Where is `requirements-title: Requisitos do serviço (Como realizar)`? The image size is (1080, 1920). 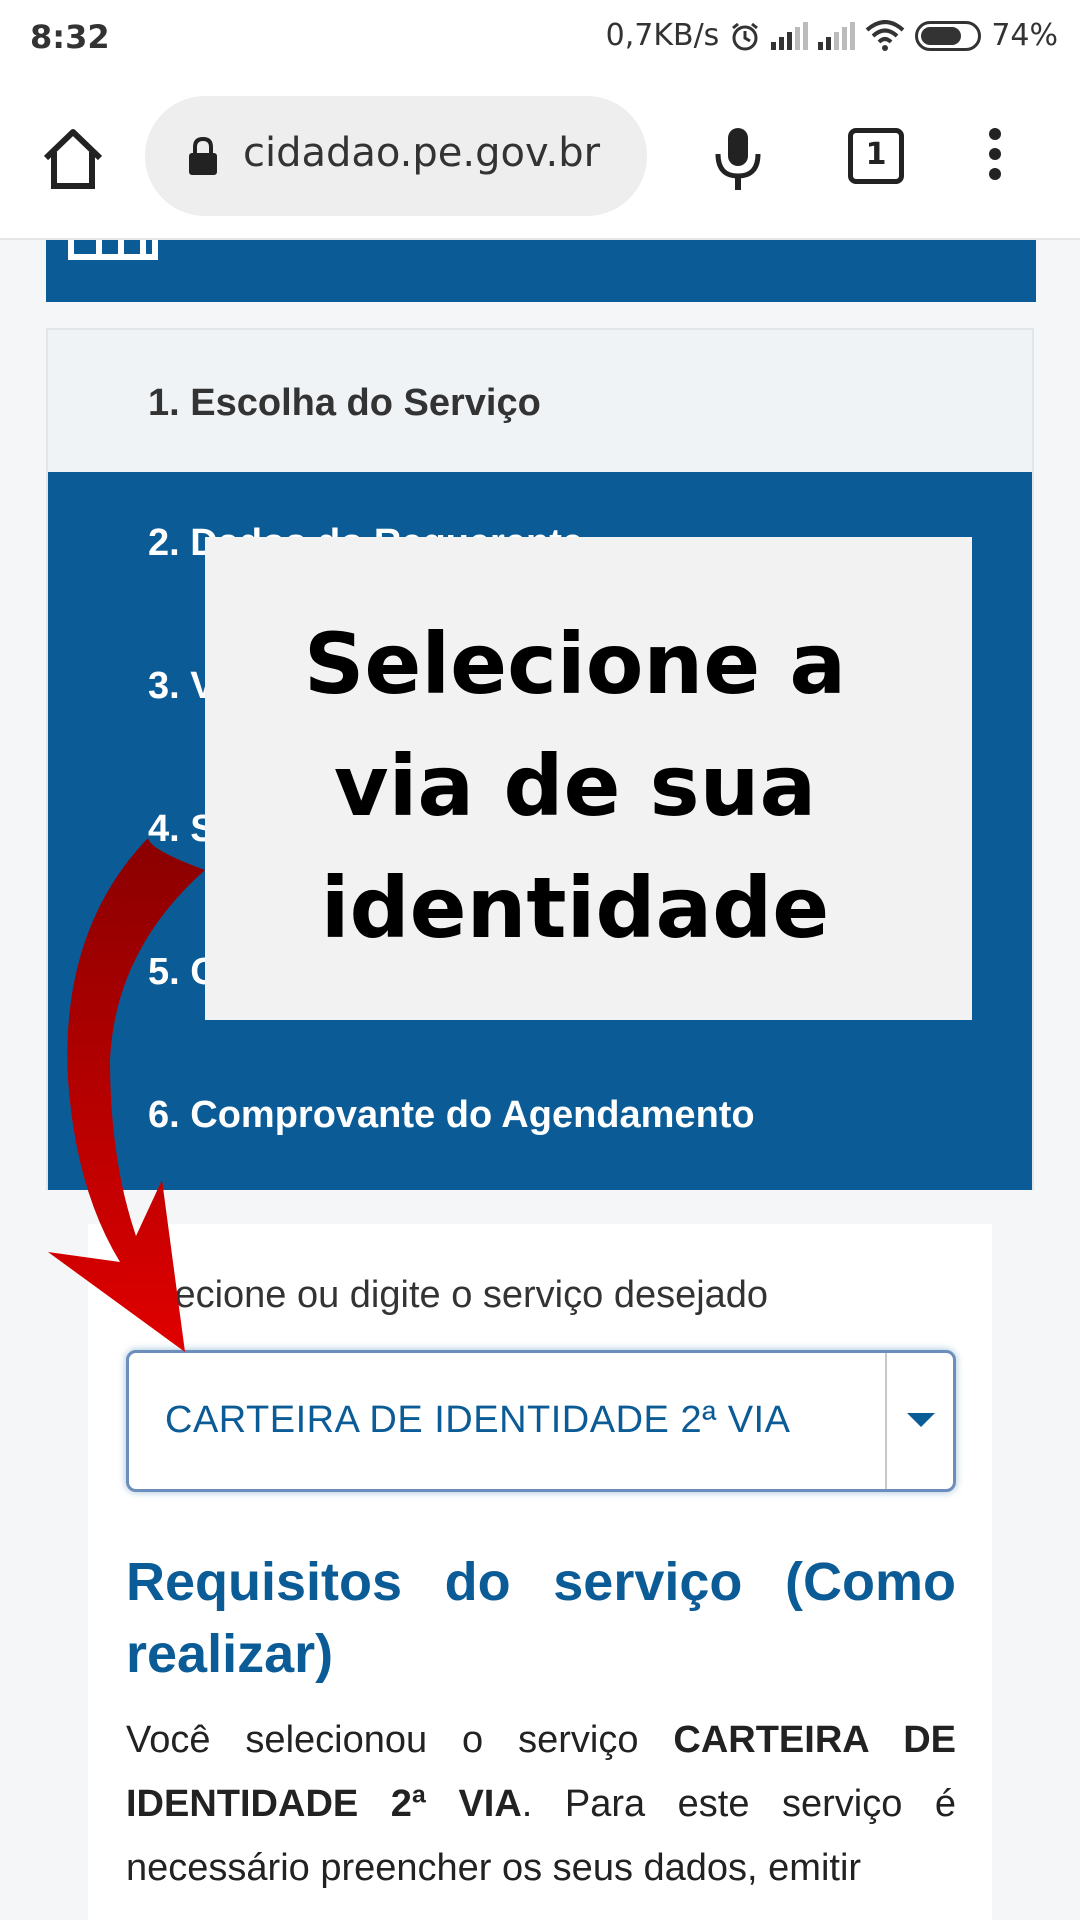
requirements-title: Requisitos do serviço (Como realizar) is located at coordinates (541, 1618).